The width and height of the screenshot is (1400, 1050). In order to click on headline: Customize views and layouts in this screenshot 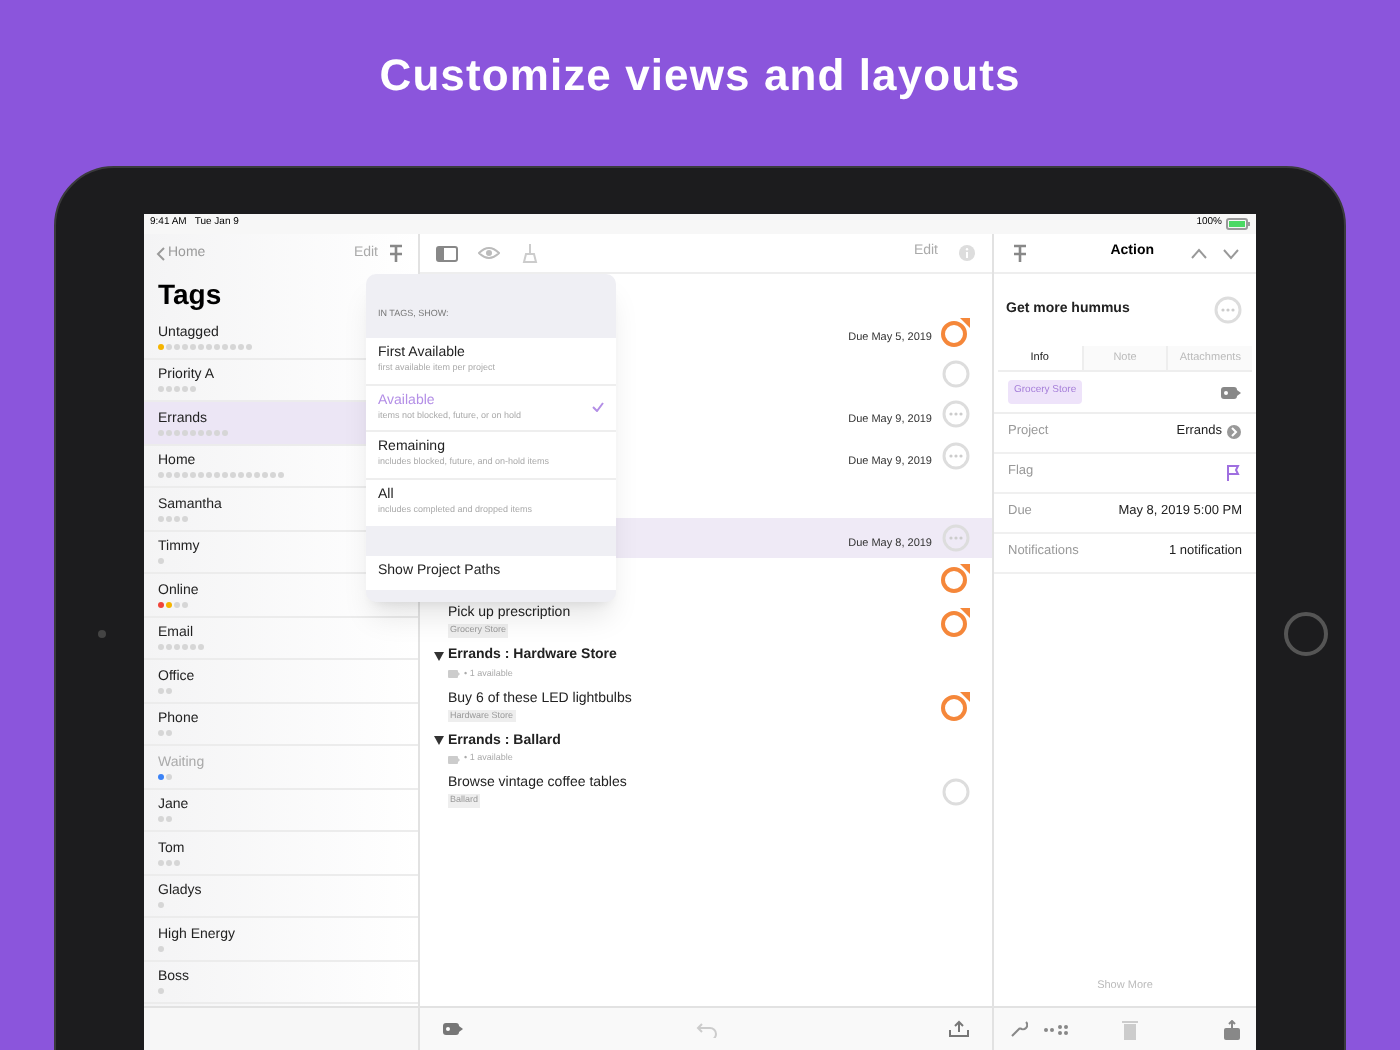, I will do `click(700, 76)`.